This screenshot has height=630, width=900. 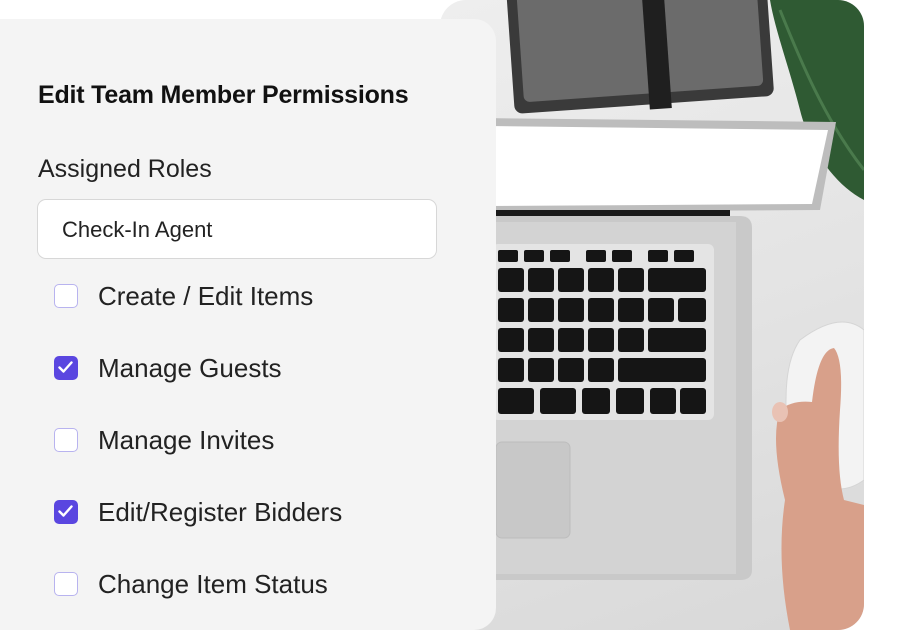 What do you see at coordinates (220, 511) in the screenshot?
I see `permission-label: Edit/Register Bidders` at bounding box center [220, 511].